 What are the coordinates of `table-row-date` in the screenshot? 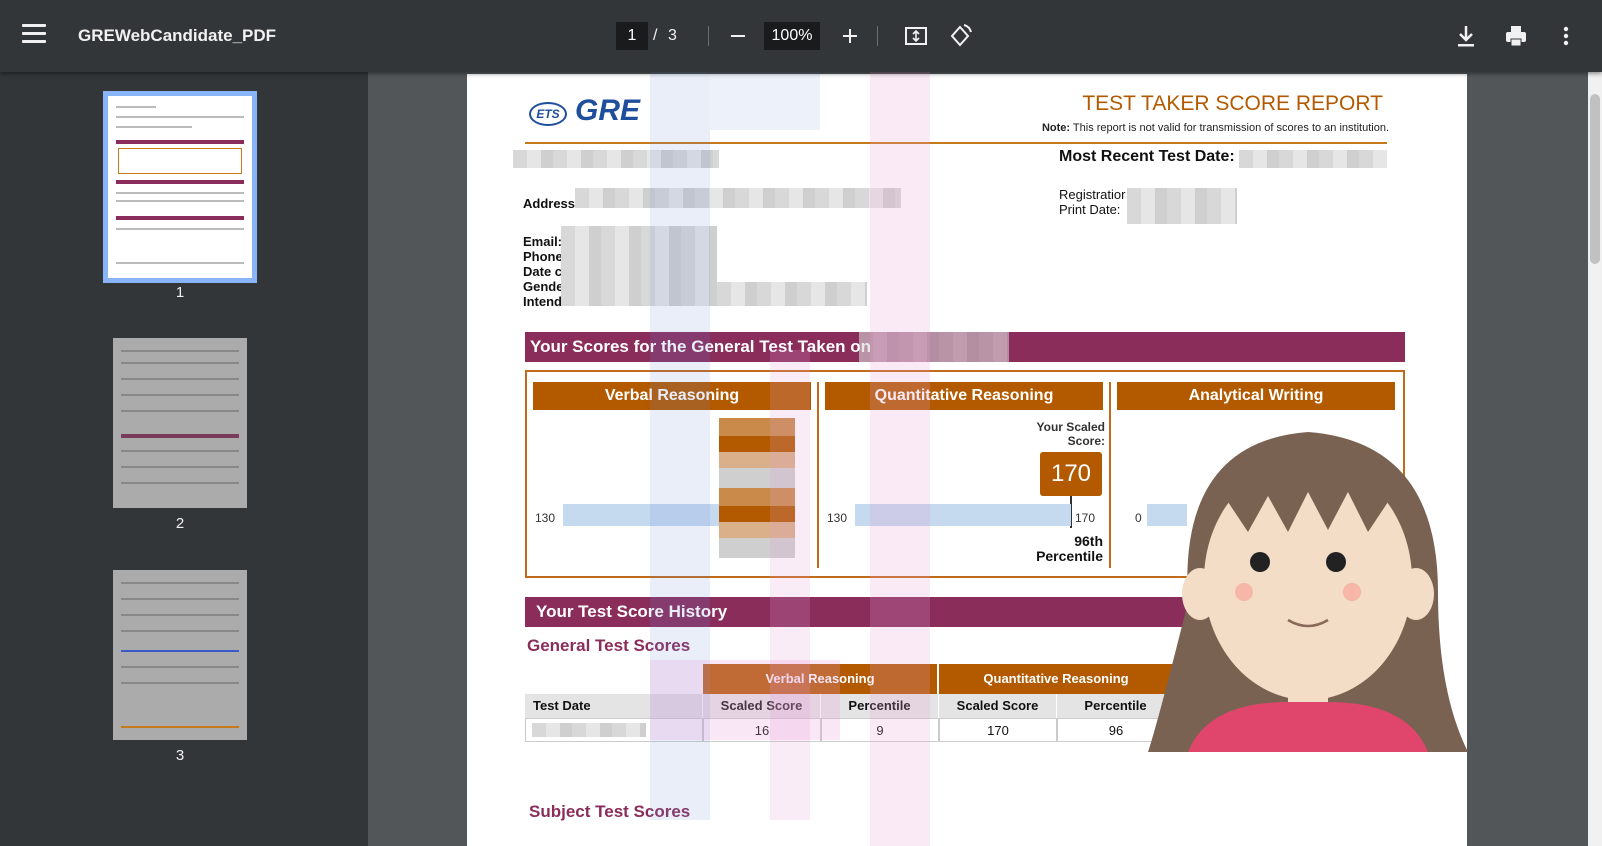 It's located at (614, 730).